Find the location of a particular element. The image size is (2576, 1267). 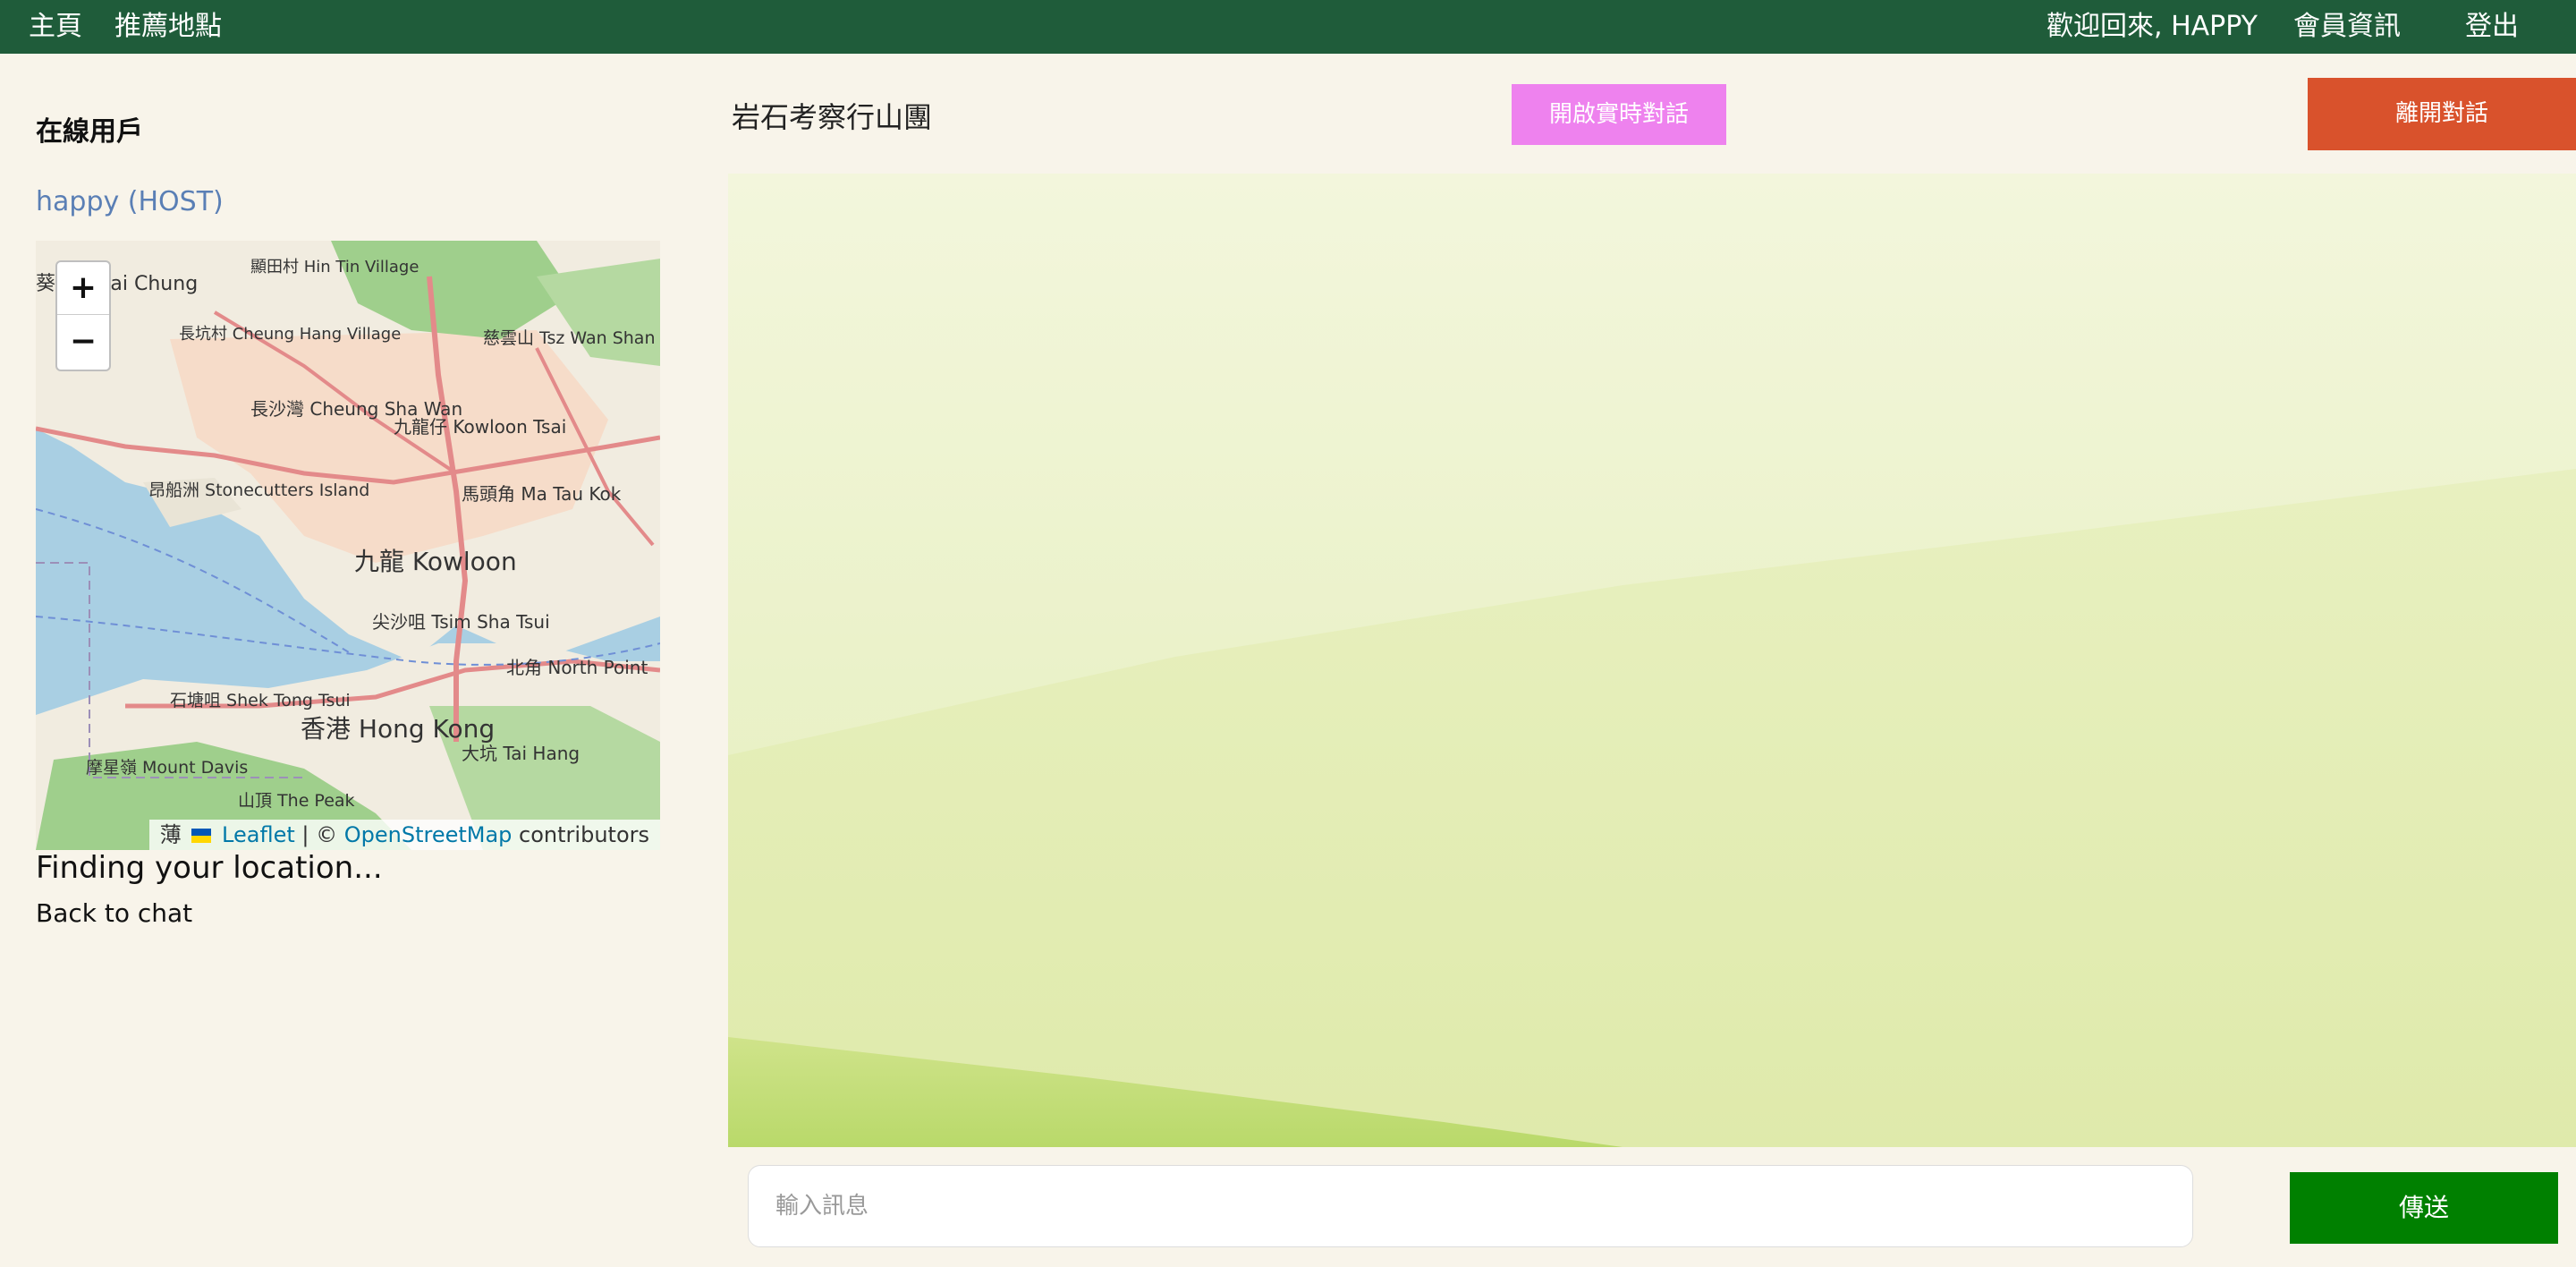

nav-recommended-link: 推薦地點 is located at coordinates (168, 27).